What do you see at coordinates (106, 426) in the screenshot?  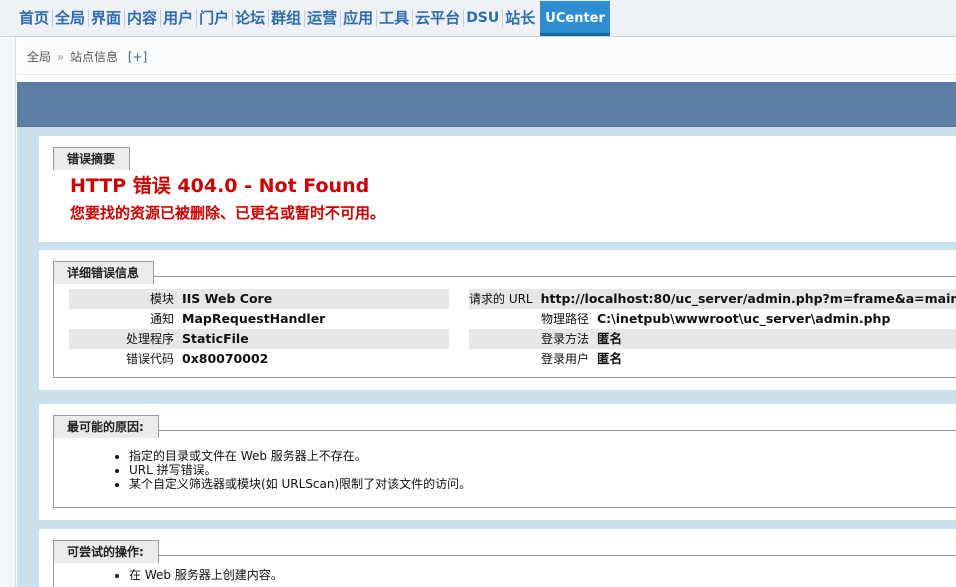 I see `likely-causes-legend: 最可能的原因:` at bounding box center [106, 426].